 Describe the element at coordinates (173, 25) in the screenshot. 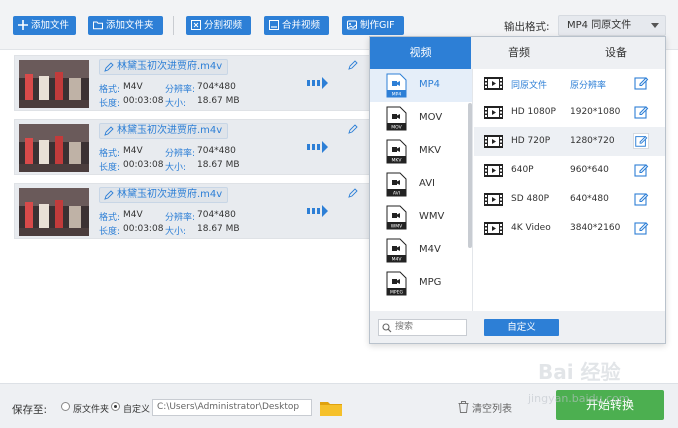

I see `toolbar-divider` at that location.